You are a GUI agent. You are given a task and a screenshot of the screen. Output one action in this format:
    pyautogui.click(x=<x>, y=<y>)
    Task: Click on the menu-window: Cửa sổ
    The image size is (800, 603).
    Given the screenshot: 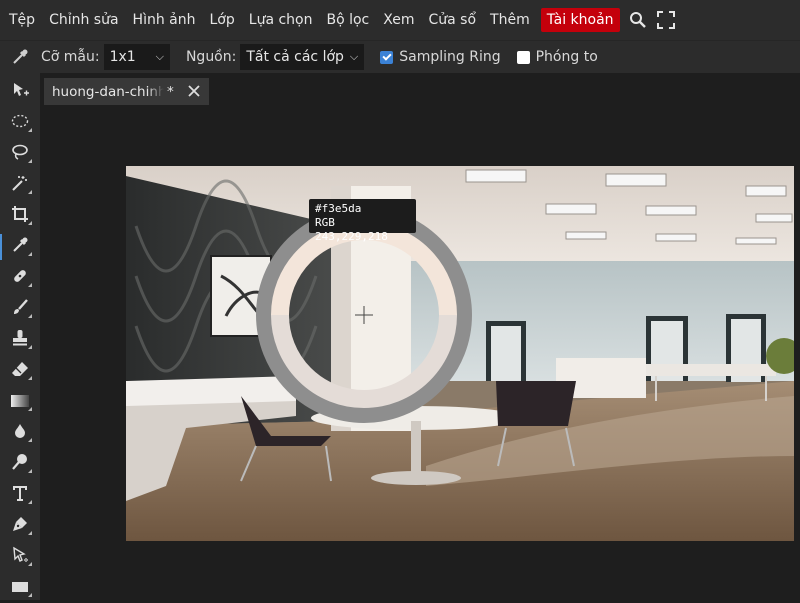 What is the action you would take?
    pyautogui.click(x=452, y=20)
    